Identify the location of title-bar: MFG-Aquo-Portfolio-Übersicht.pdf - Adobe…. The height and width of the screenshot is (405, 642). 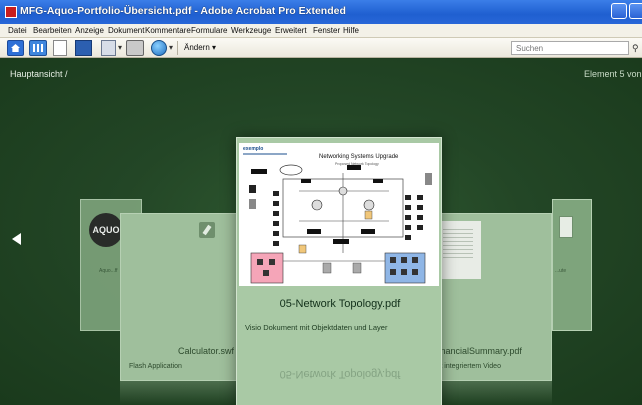
(321, 12).